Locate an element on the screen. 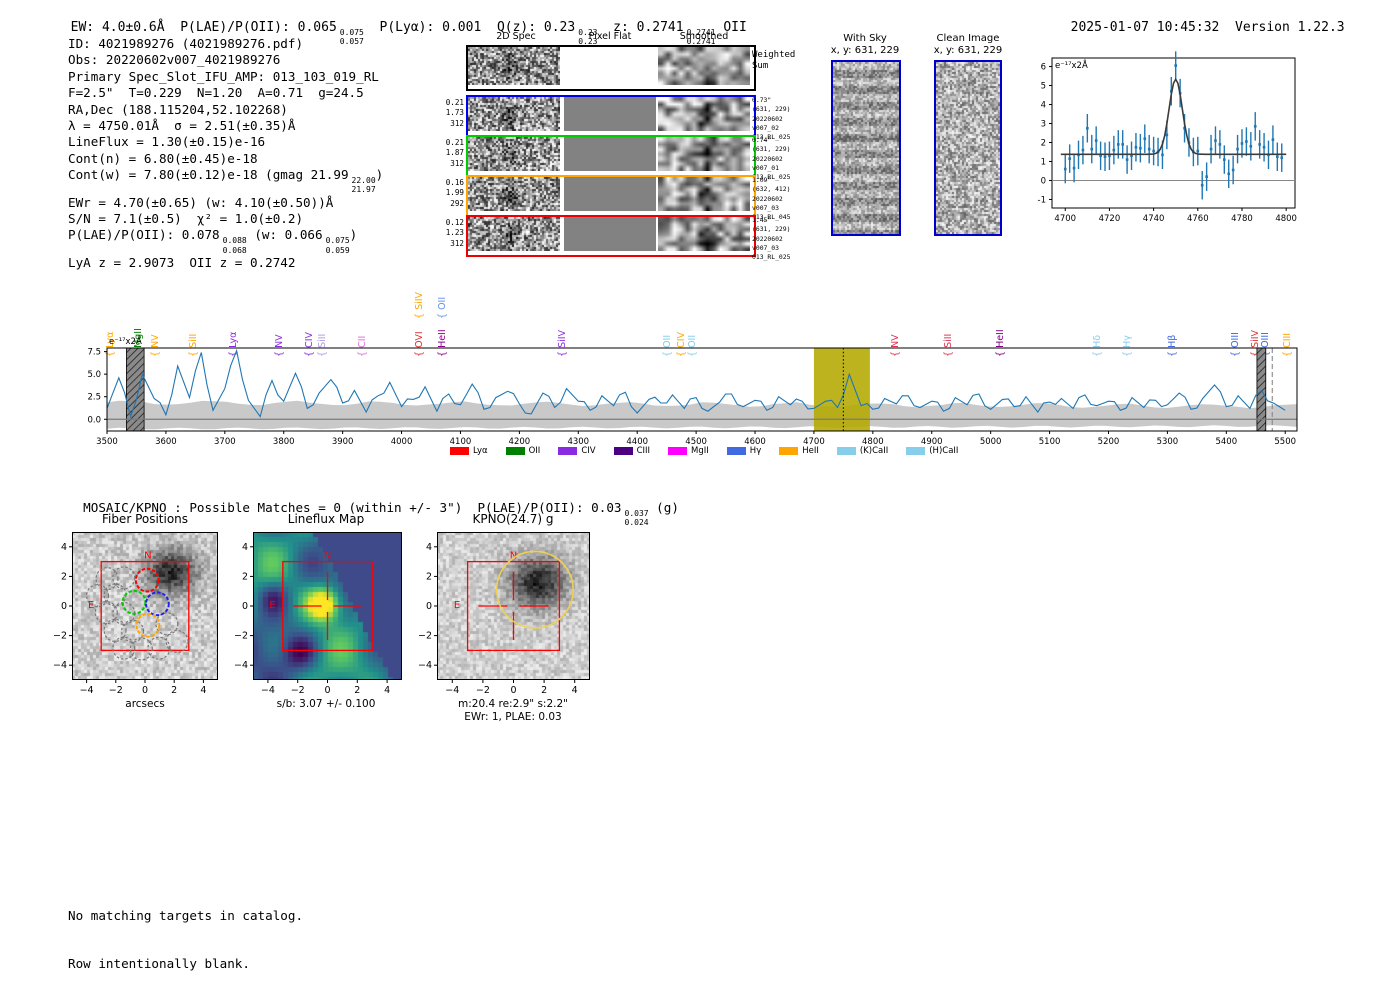  report-timestamp: 2025-01-07 10:45:32 is located at coordinates (1145, 27).